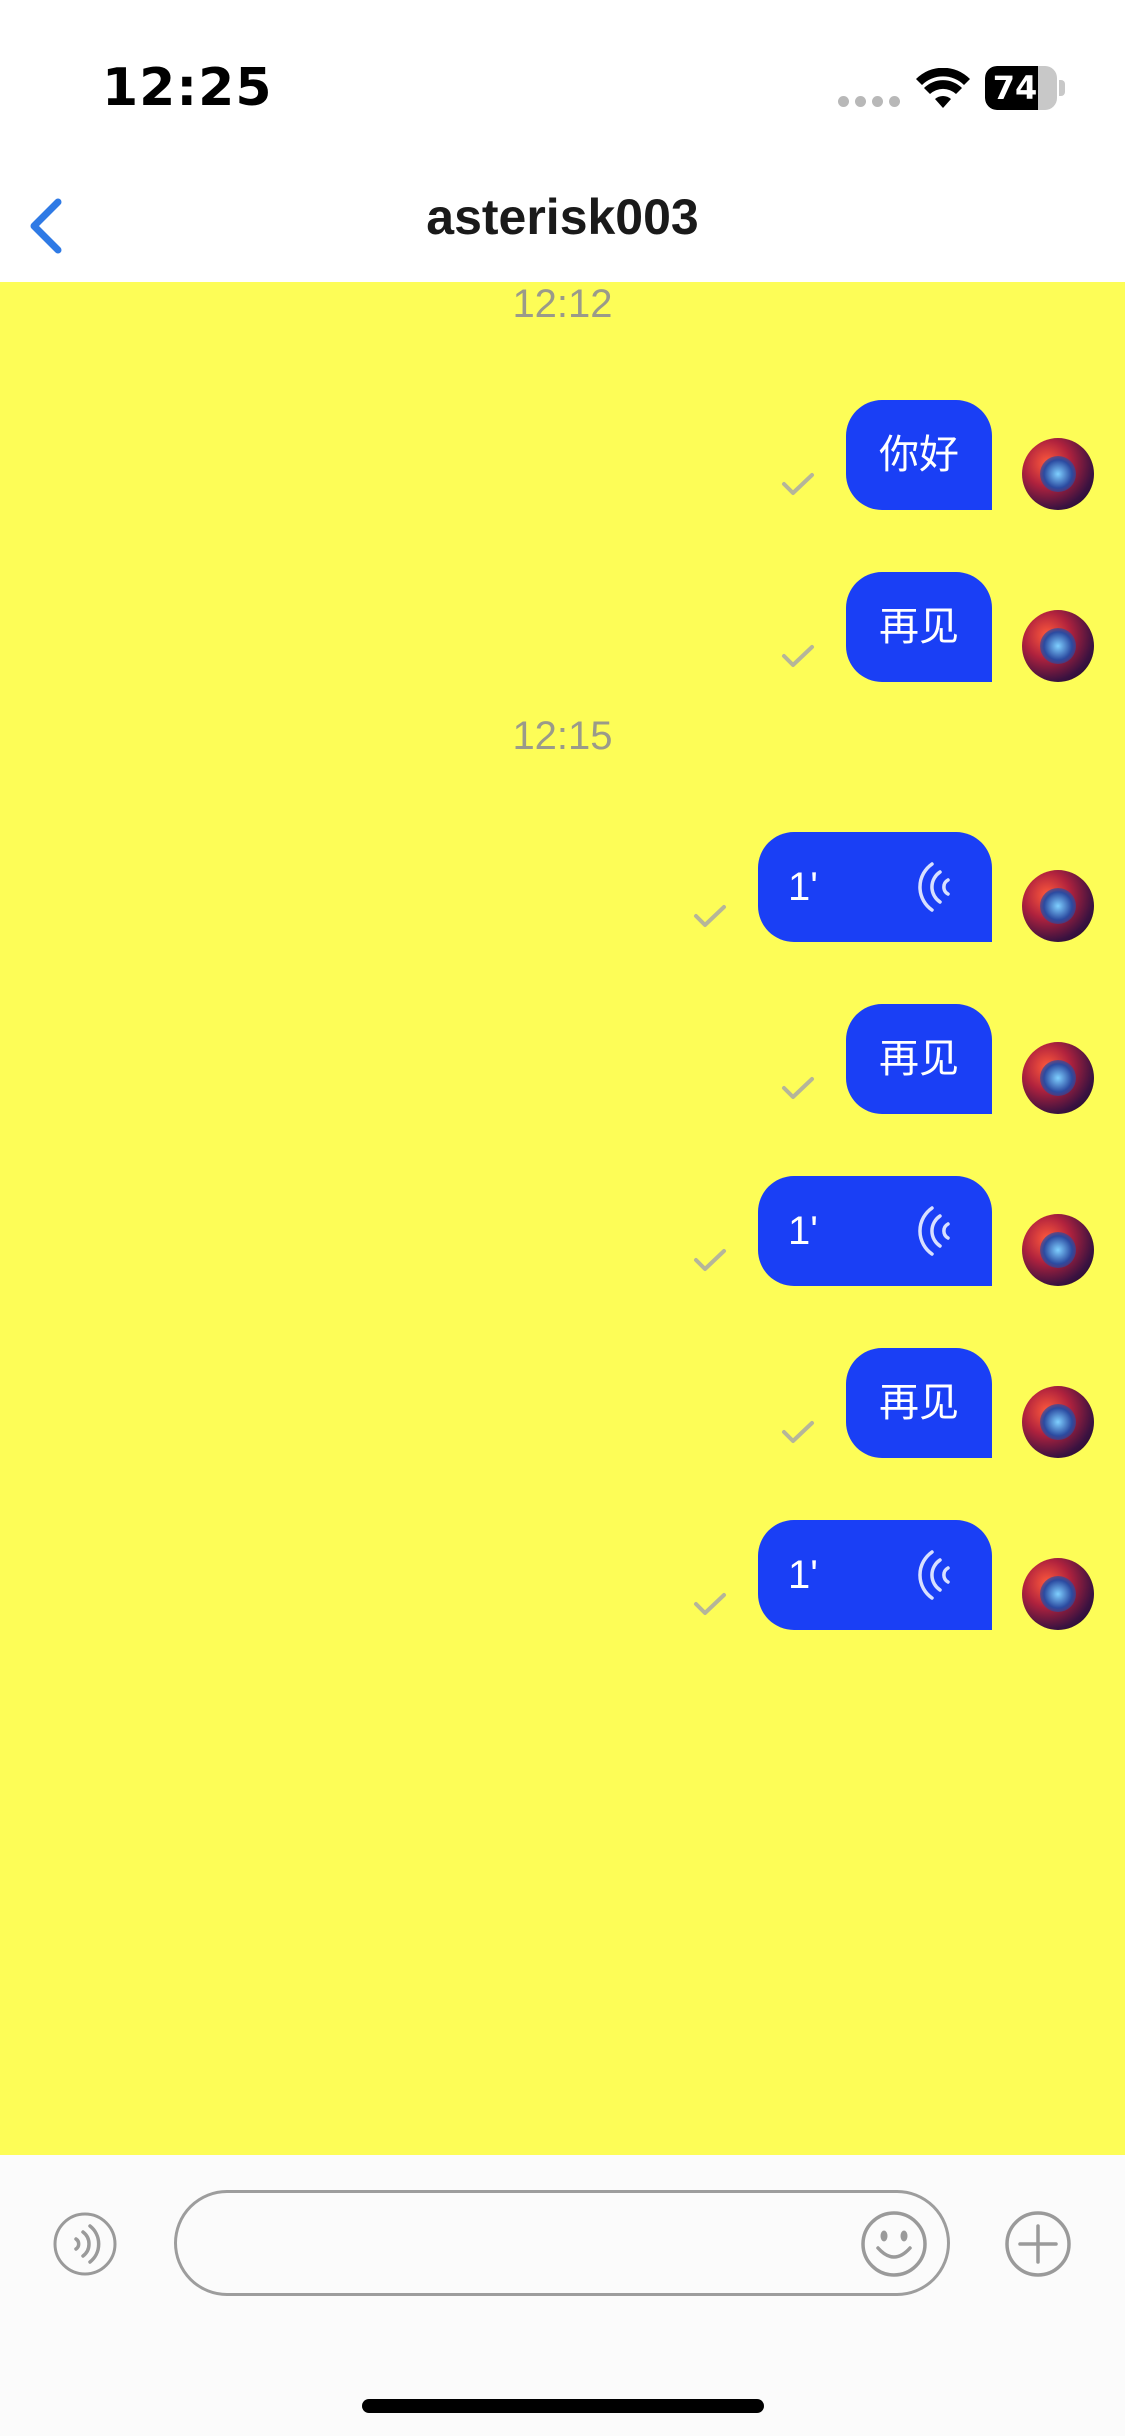 The width and height of the screenshot is (1125, 2436). I want to click on smiley-icon, so click(894, 2244).